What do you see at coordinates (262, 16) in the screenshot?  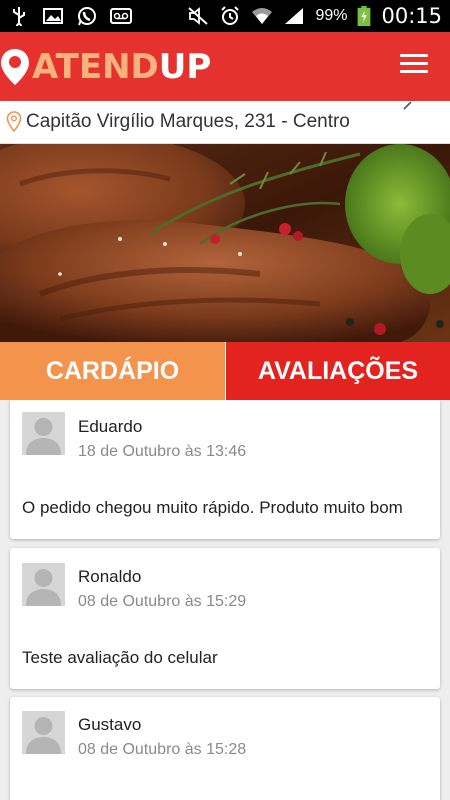 I see `wifi-icon` at bounding box center [262, 16].